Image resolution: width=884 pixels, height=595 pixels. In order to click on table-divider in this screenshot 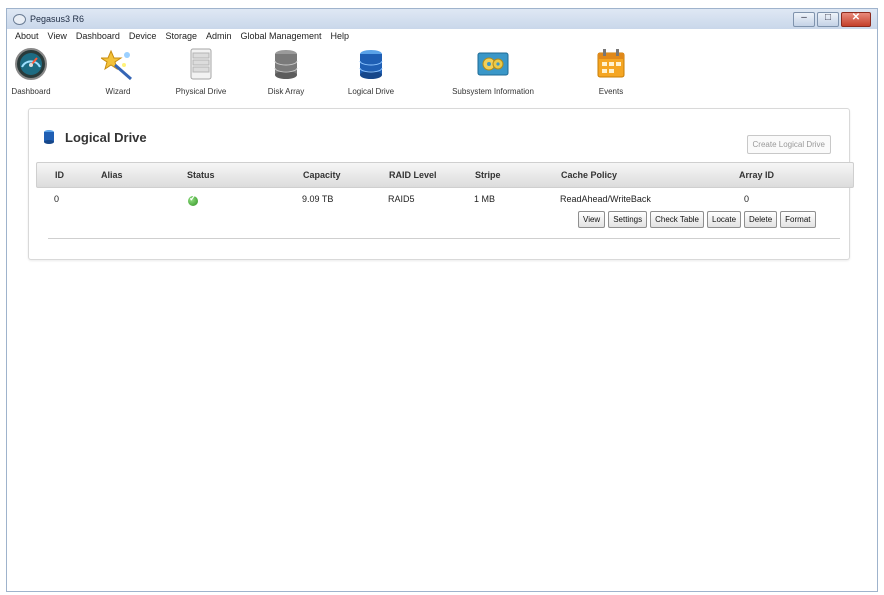, I will do `click(444, 238)`.